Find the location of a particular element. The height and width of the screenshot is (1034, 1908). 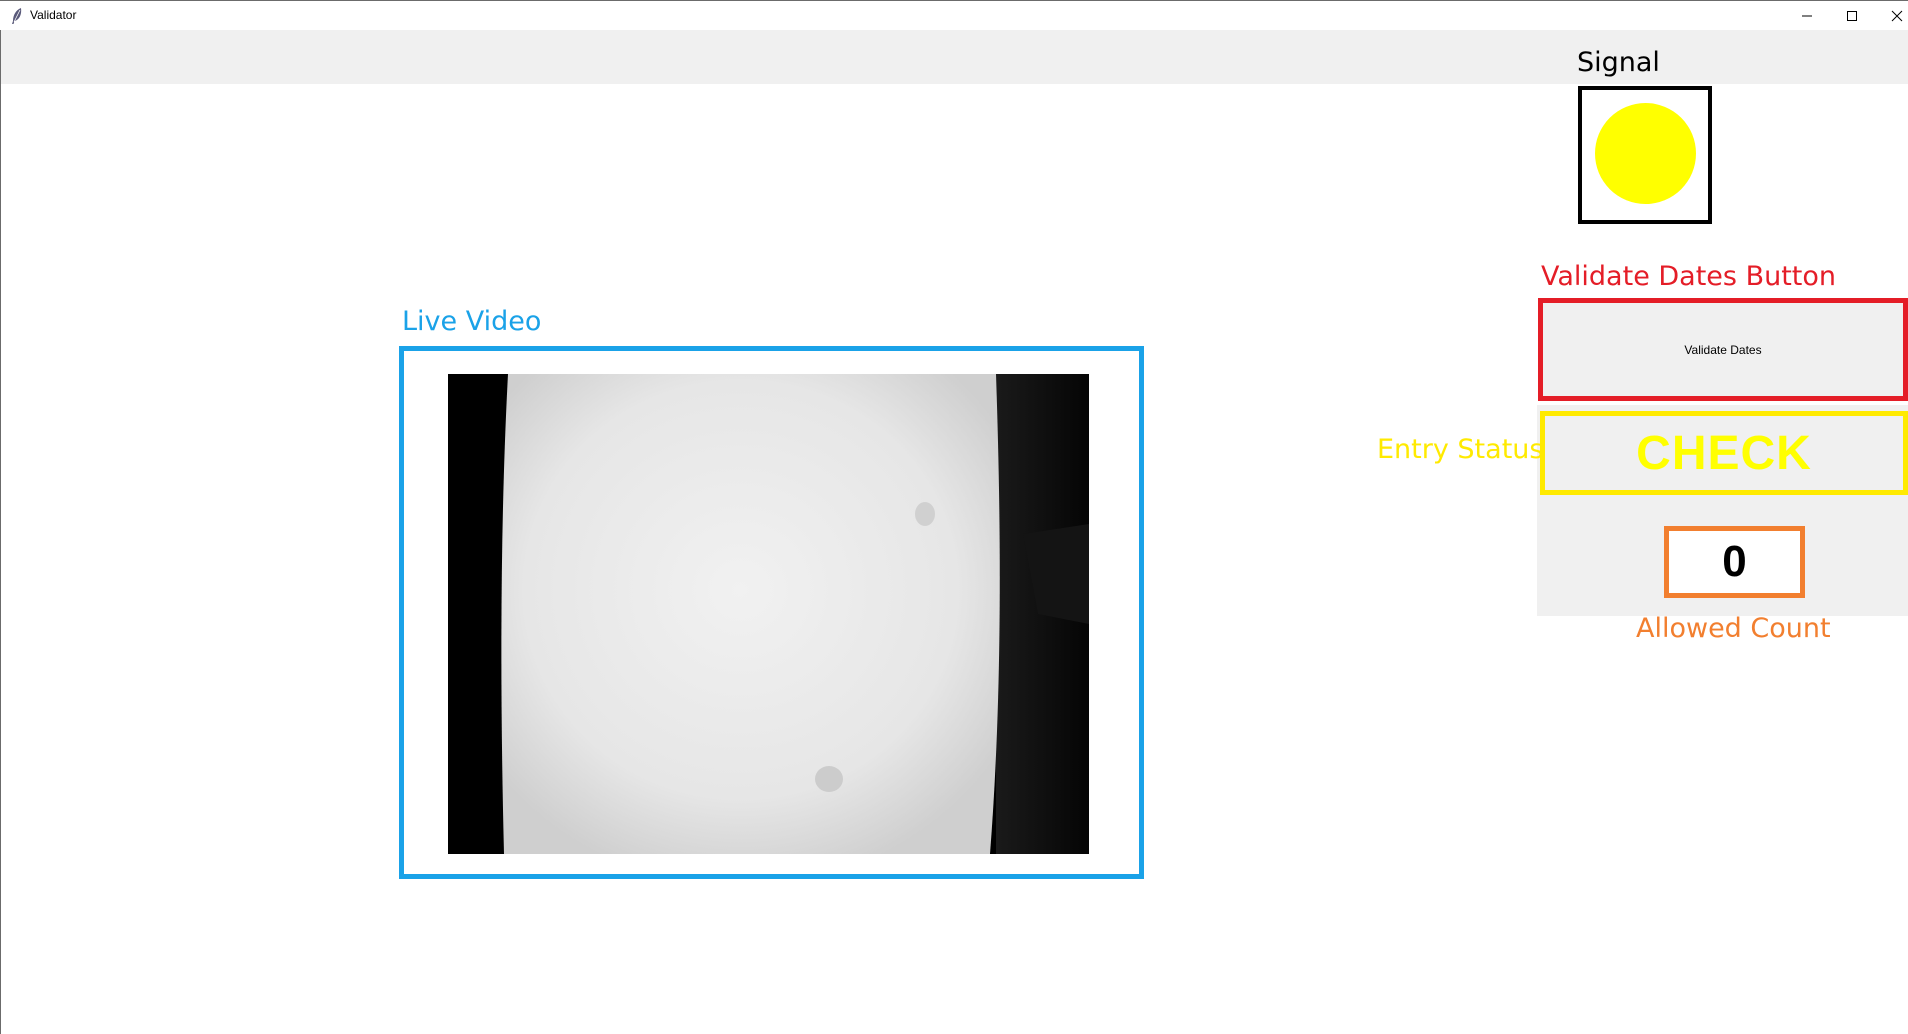

validate-dates-button: Validate Dates is located at coordinates (1723, 349).